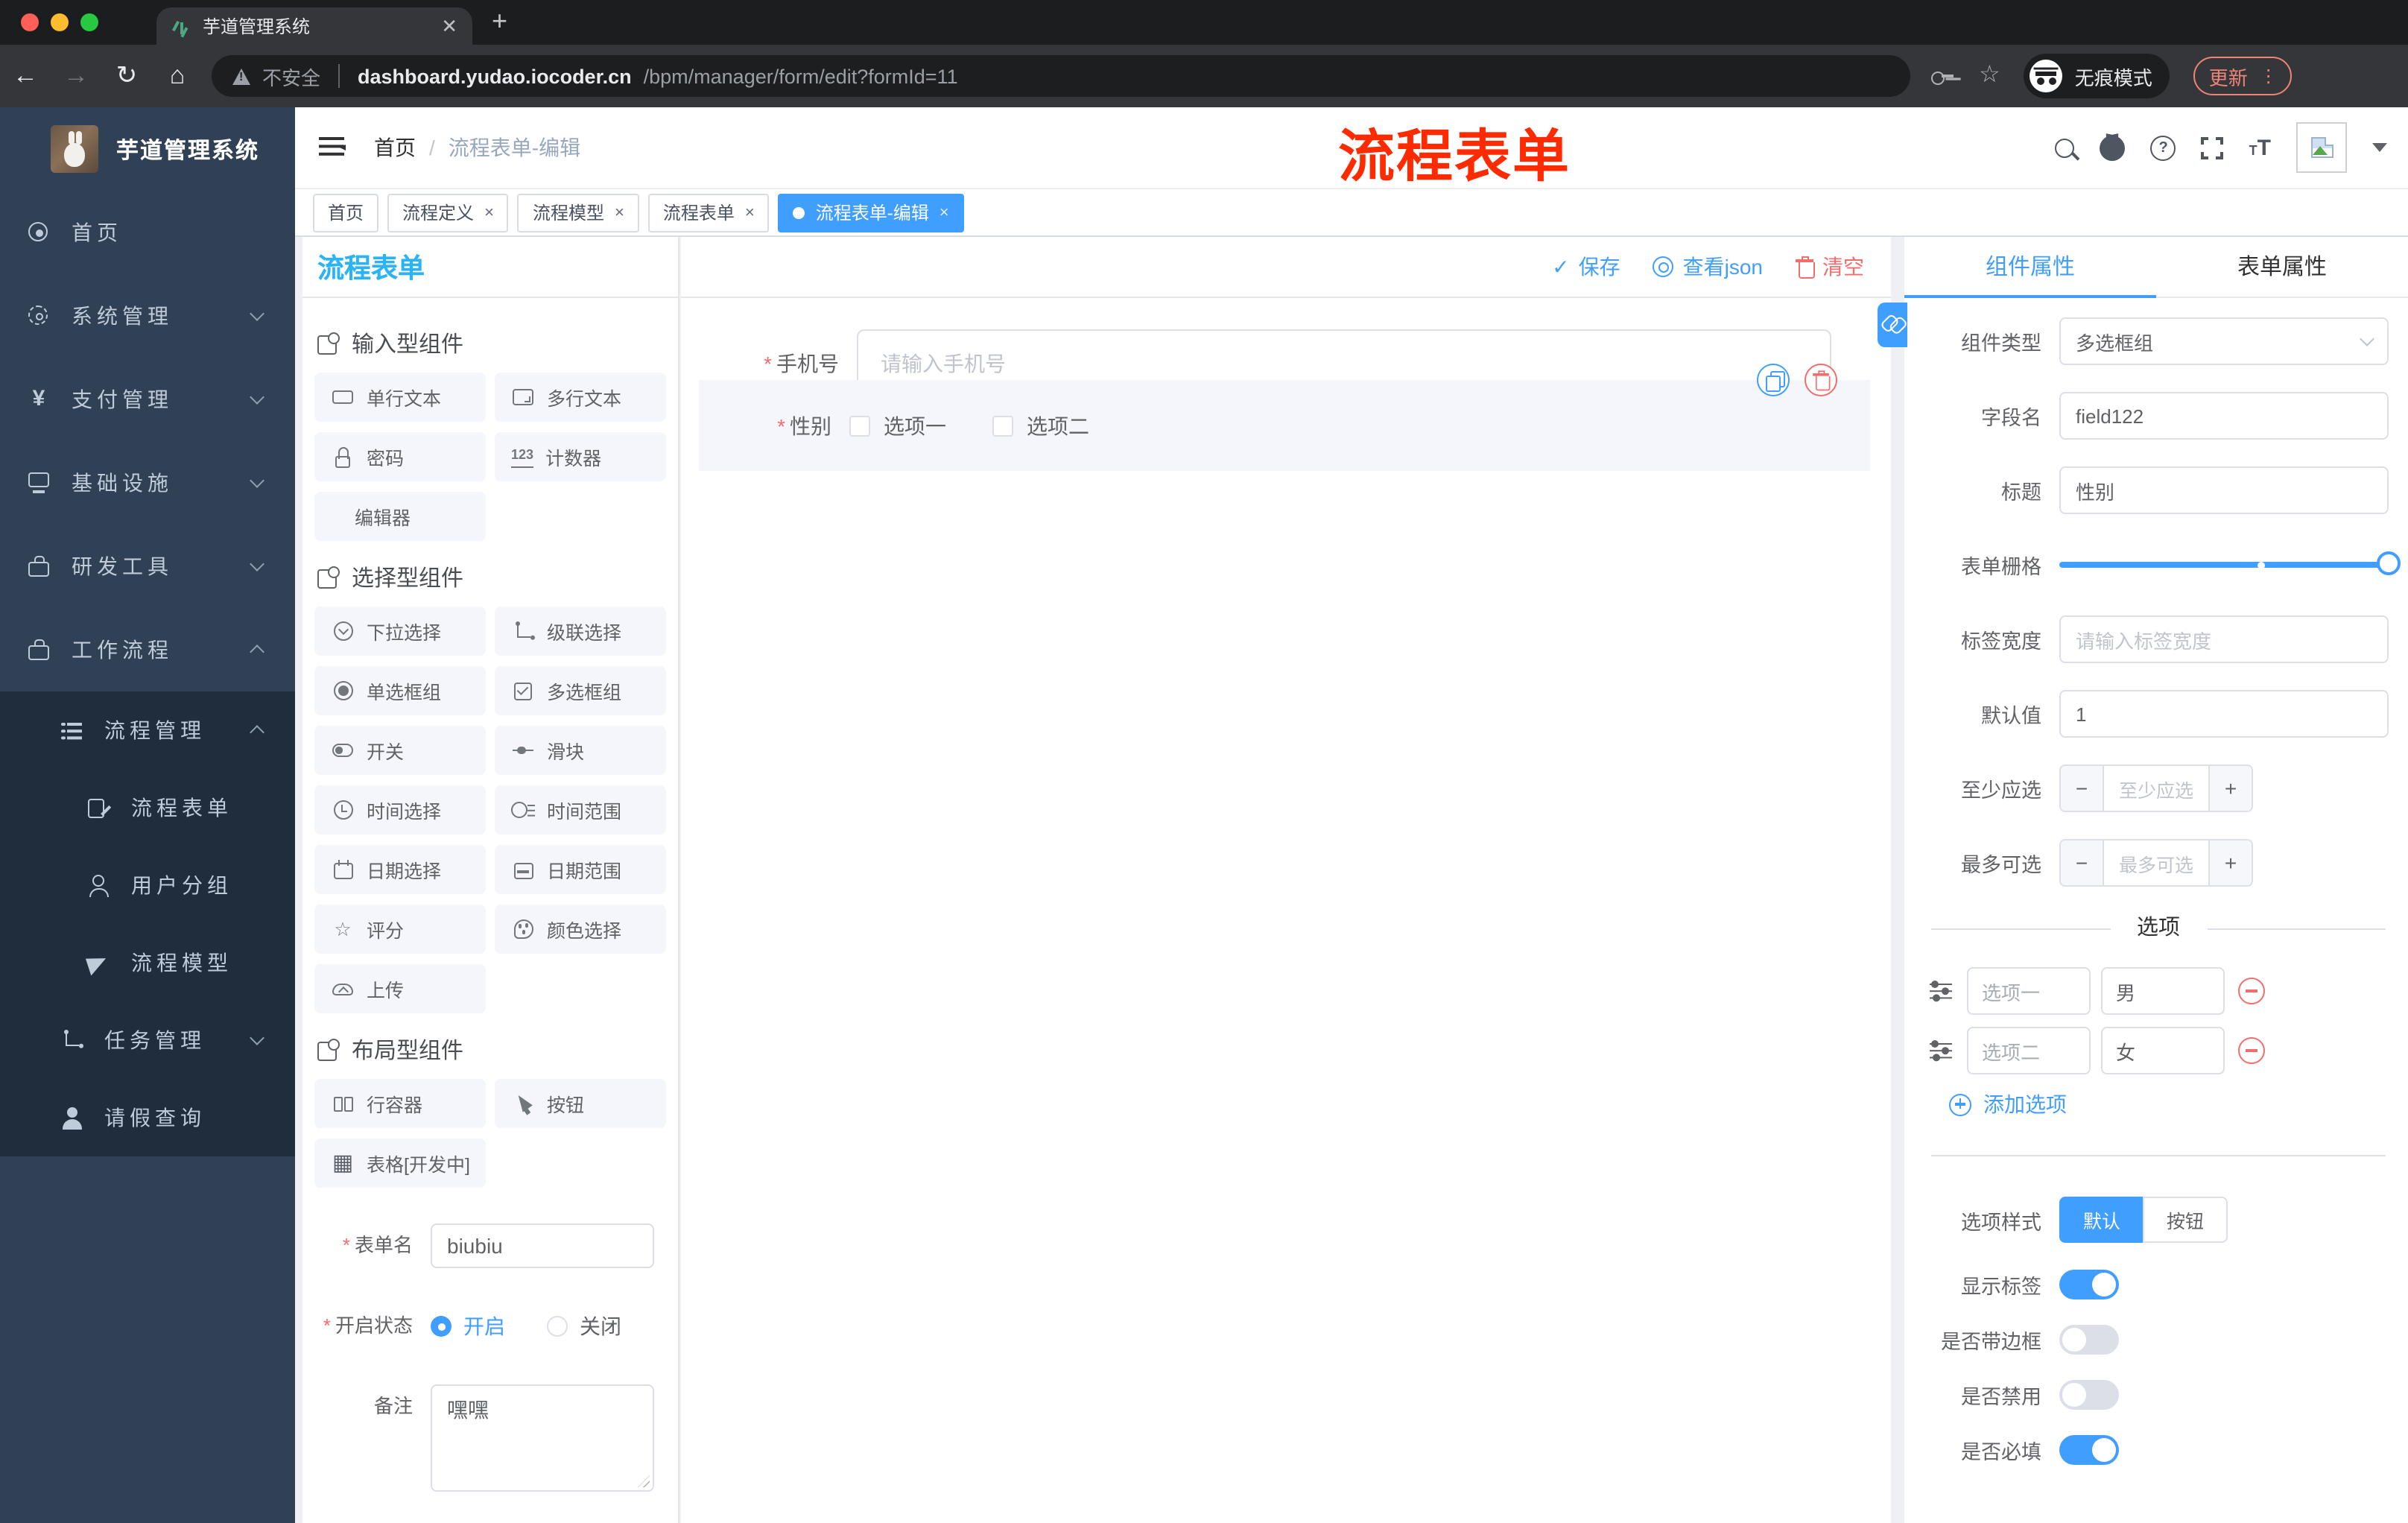  Describe the element at coordinates (2113, 147) in the screenshot. I see `github-icon` at that location.